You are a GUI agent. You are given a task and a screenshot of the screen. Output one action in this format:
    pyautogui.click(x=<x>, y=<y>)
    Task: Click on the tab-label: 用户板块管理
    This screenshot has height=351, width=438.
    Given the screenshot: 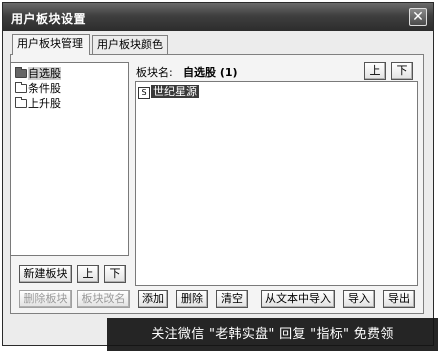 What is the action you would take?
    pyautogui.click(x=50, y=43)
    